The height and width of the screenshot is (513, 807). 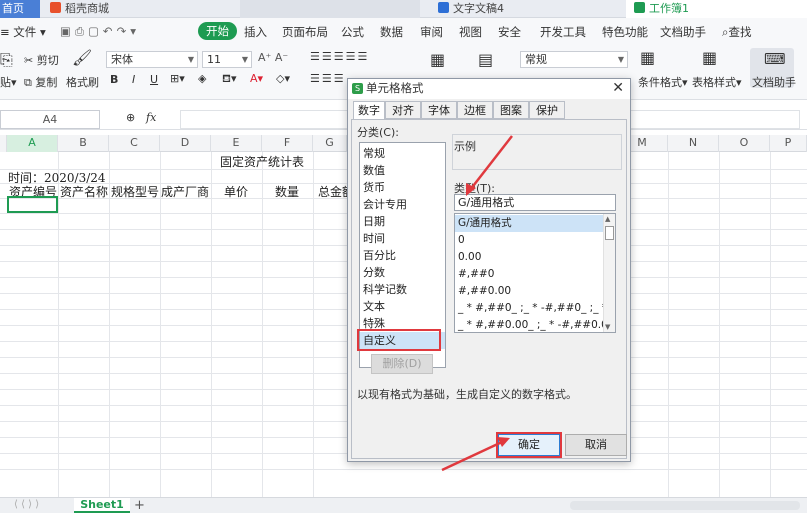 I want to click on font-color-button: A▾, so click(x=256, y=78).